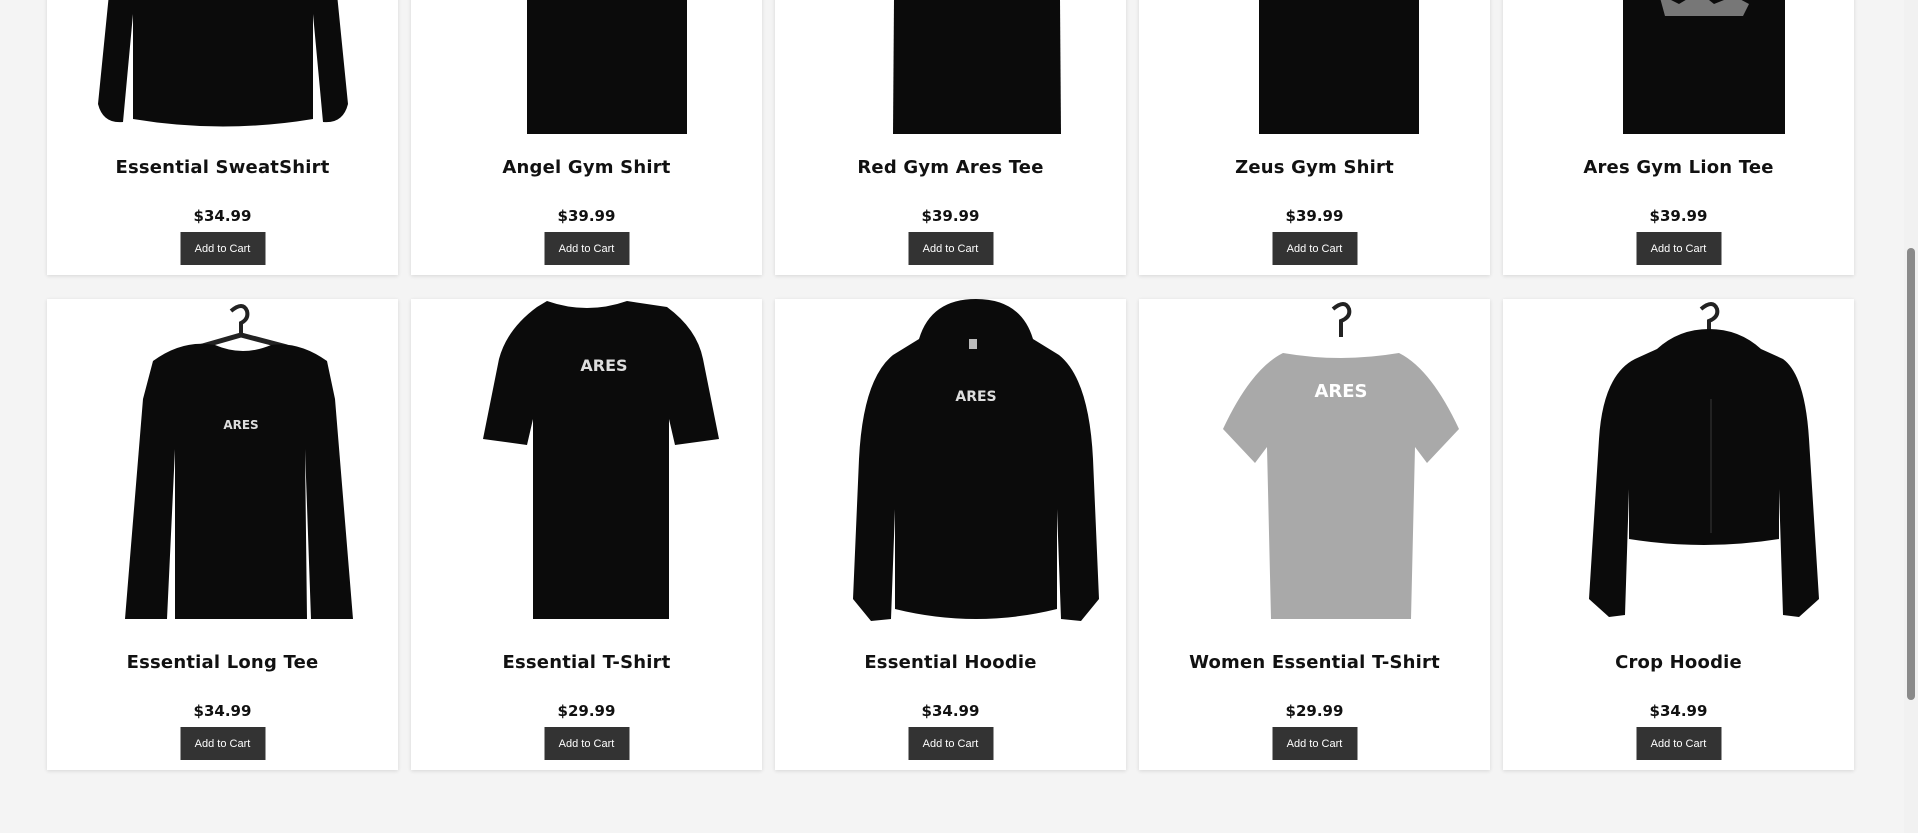 The width and height of the screenshot is (1918, 833). Describe the element at coordinates (222, 63) in the screenshot. I see `sweatshirt-icon` at that location.